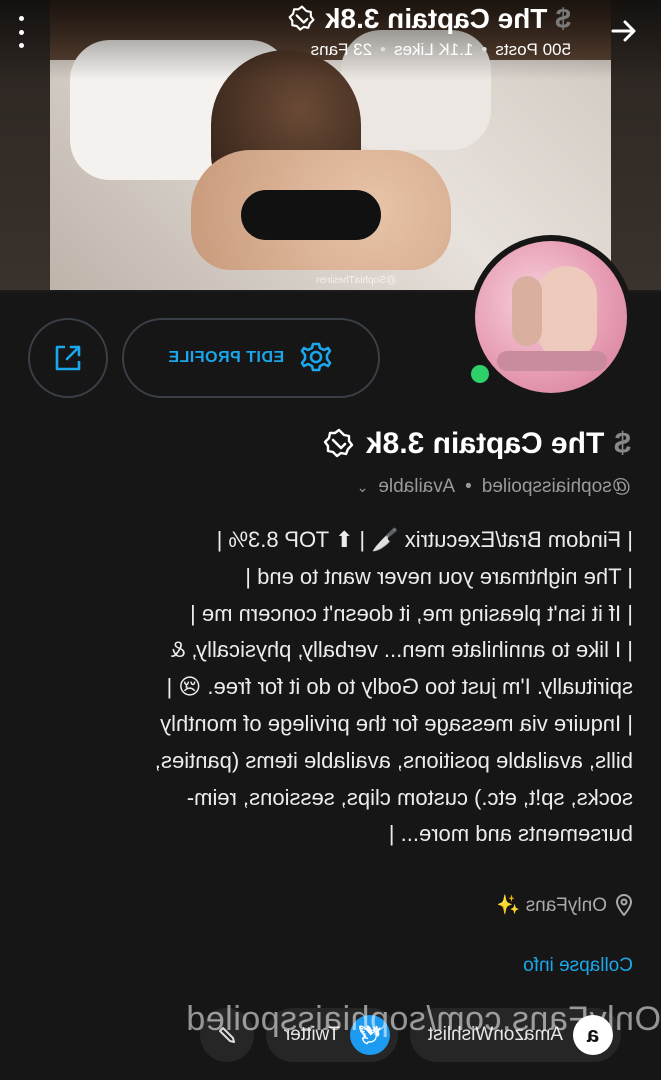 The width and height of the screenshot is (661, 1080). I want to click on profile-name-text: The Captain 3.8k, so click(485, 443).